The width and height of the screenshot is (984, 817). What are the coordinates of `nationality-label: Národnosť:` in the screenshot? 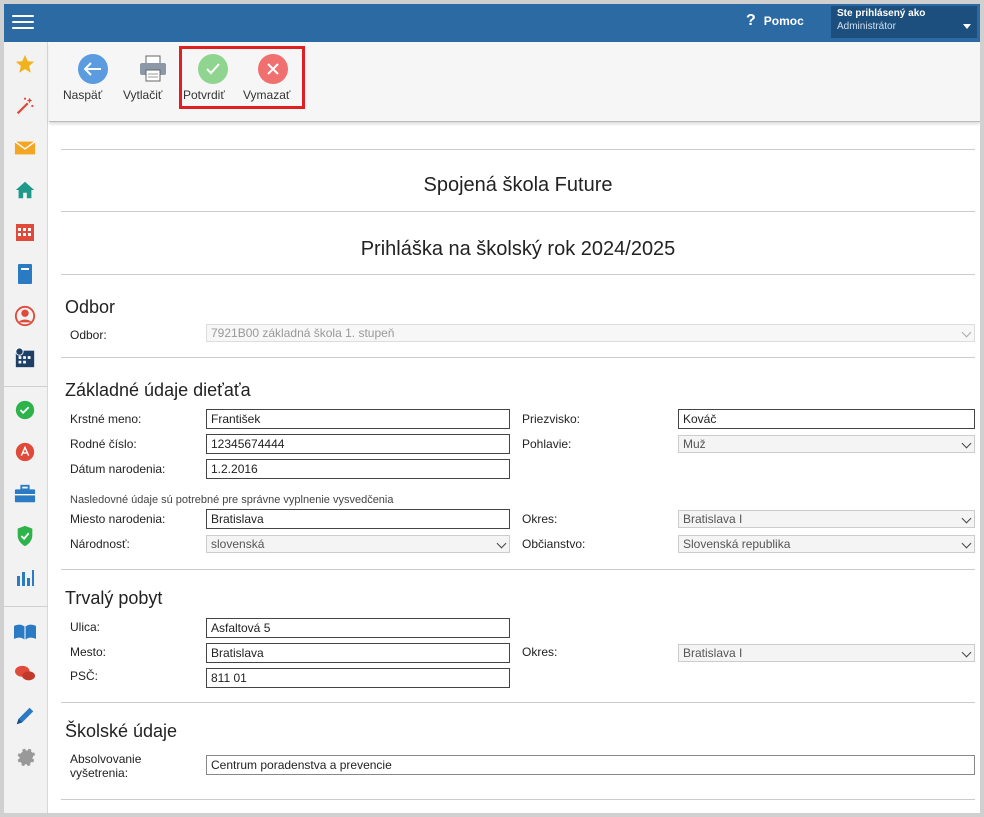 It's located at (100, 544).